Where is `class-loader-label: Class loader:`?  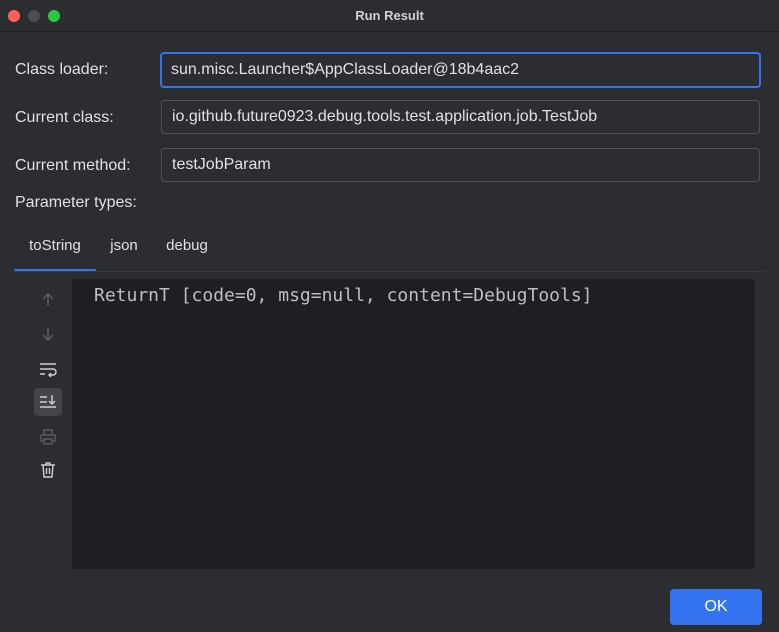
class-loader-label: Class loader: is located at coordinates (62, 69).